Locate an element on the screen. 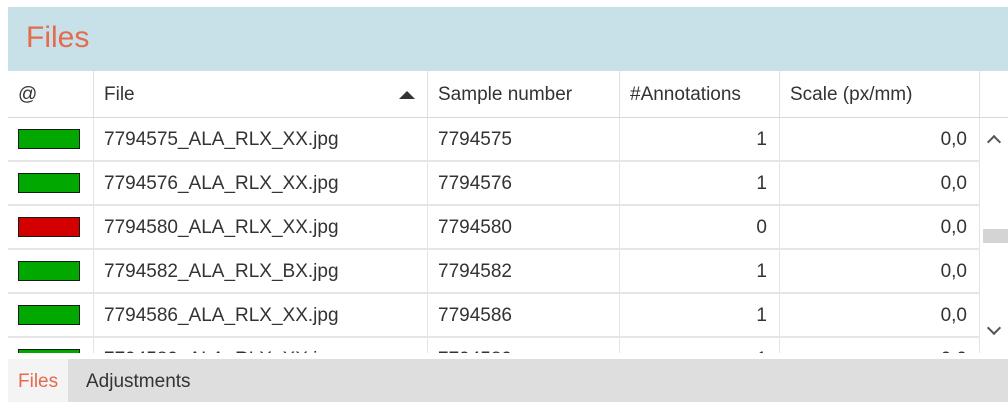 Image resolution: width=1008 pixels, height=402 pixels. file-name-cell: 7794582_ALA_RLX_BX.jpg is located at coordinates (261, 271).